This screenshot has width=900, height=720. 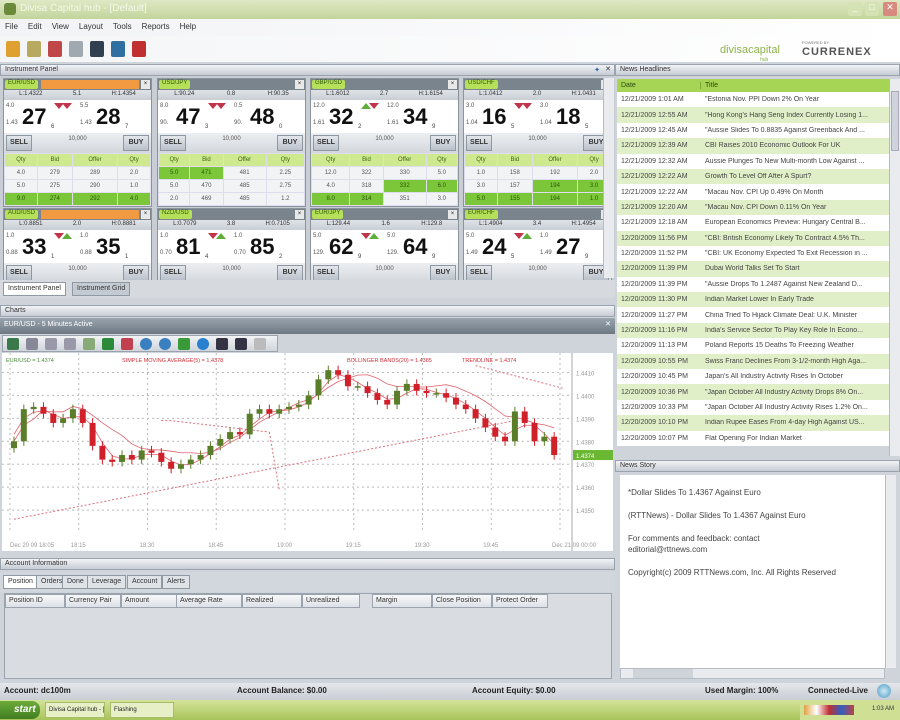 I want to click on menu-reports: Reports, so click(x=156, y=26).